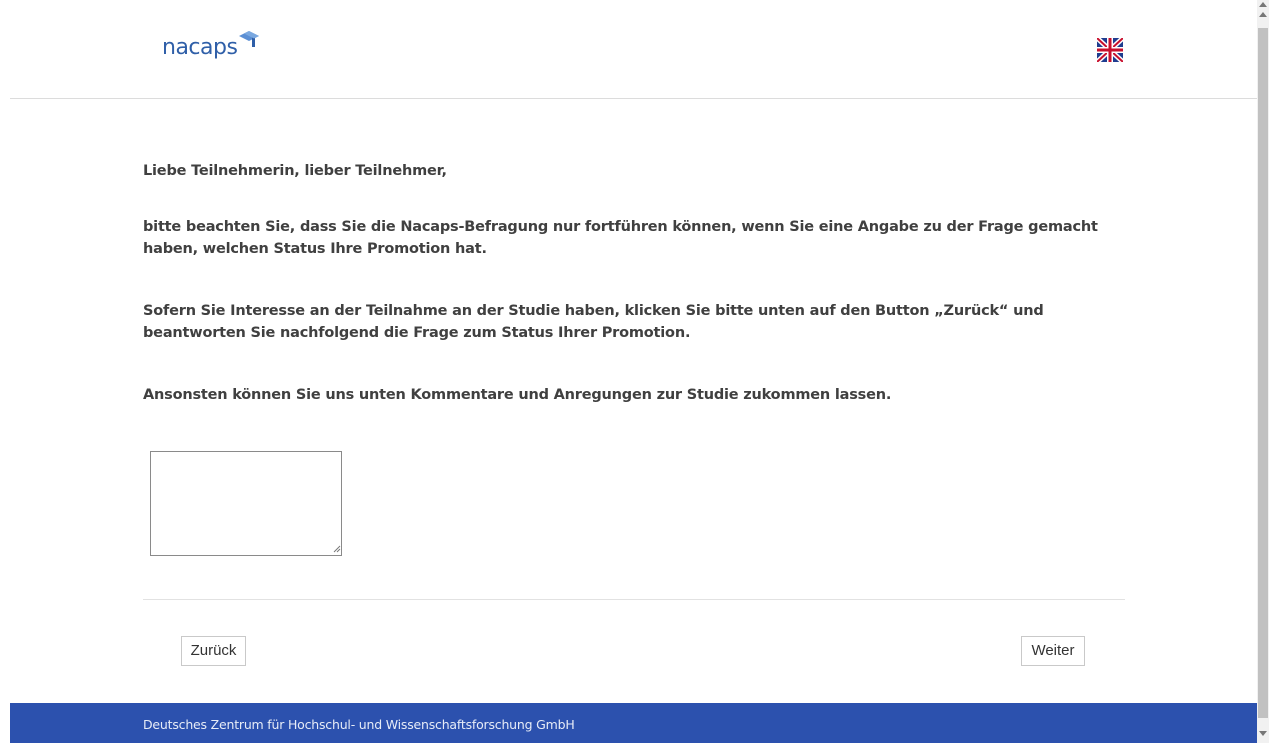  What do you see at coordinates (634, 599) in the screenshot?
I see `divider` at bounding box center [634, 599].